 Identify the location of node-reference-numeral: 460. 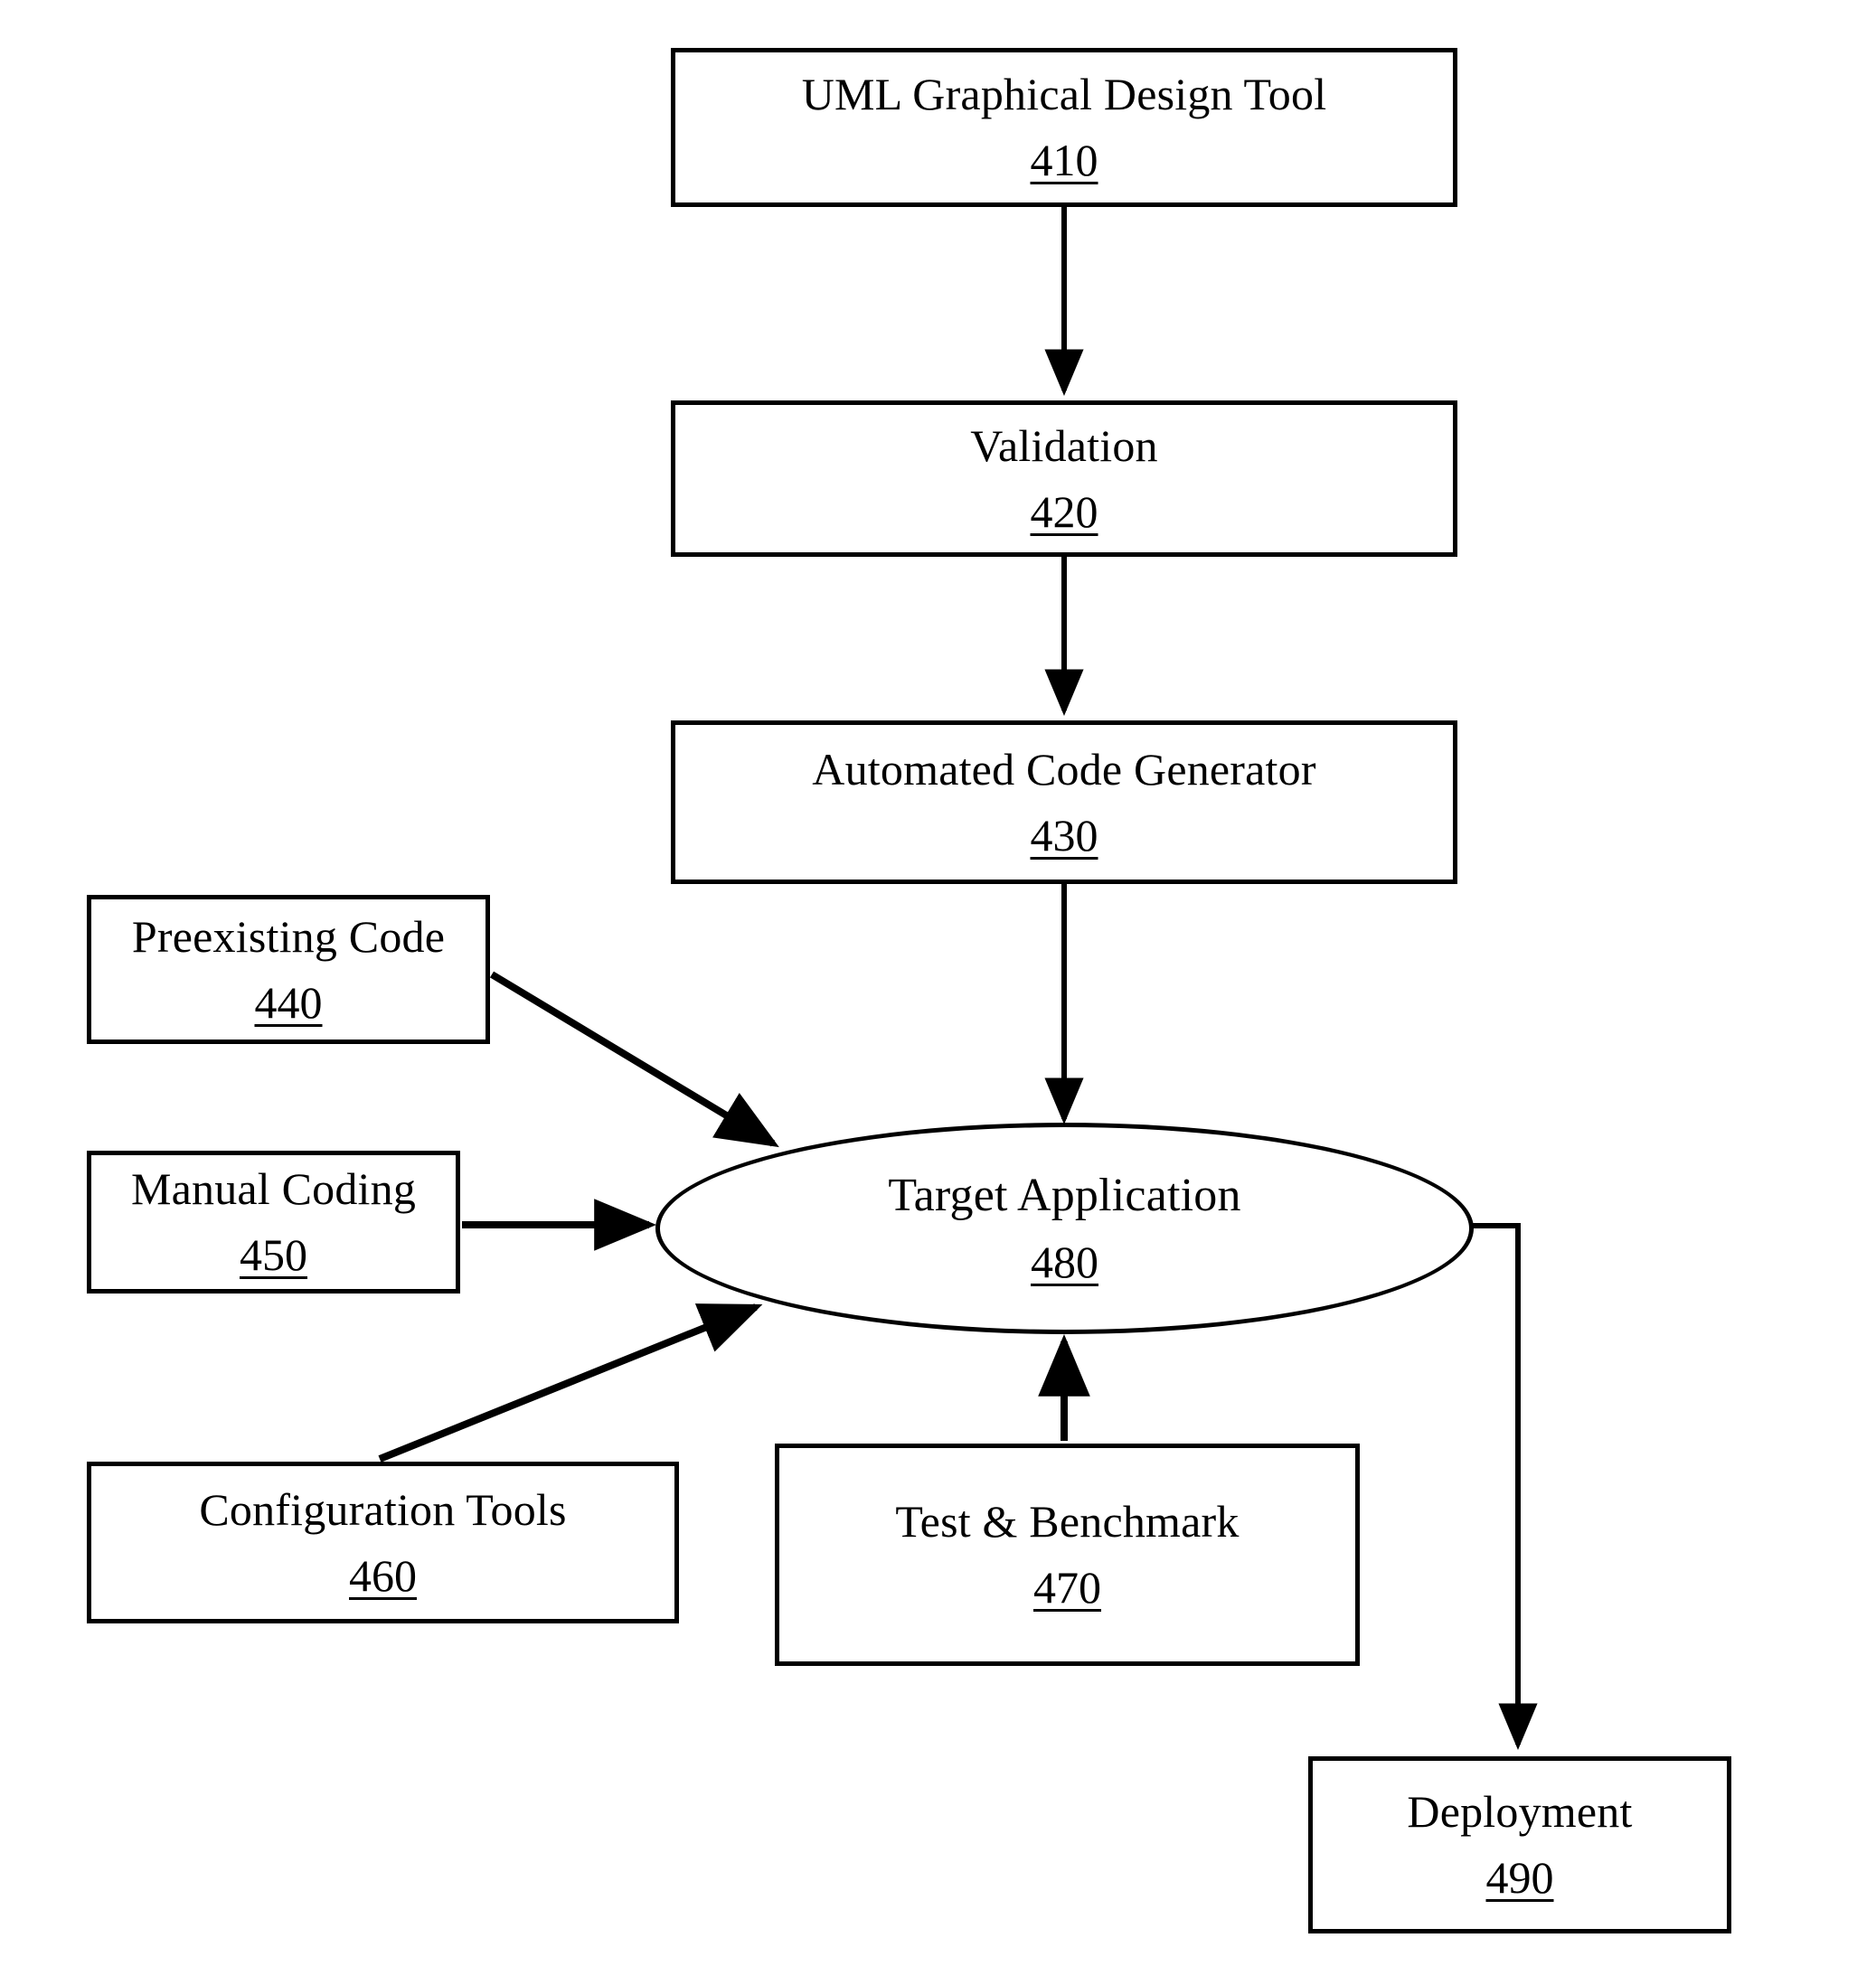
(383, 1575).